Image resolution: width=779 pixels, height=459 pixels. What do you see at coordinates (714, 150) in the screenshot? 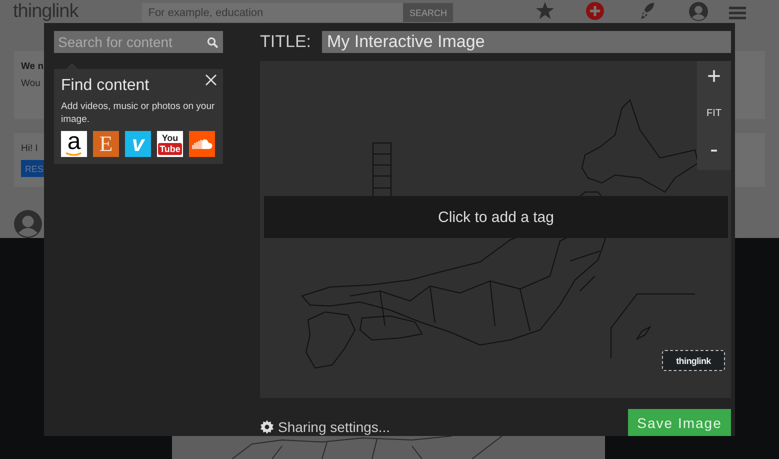
I see `zoom-out-button: -` at bounding box center [714, 150].